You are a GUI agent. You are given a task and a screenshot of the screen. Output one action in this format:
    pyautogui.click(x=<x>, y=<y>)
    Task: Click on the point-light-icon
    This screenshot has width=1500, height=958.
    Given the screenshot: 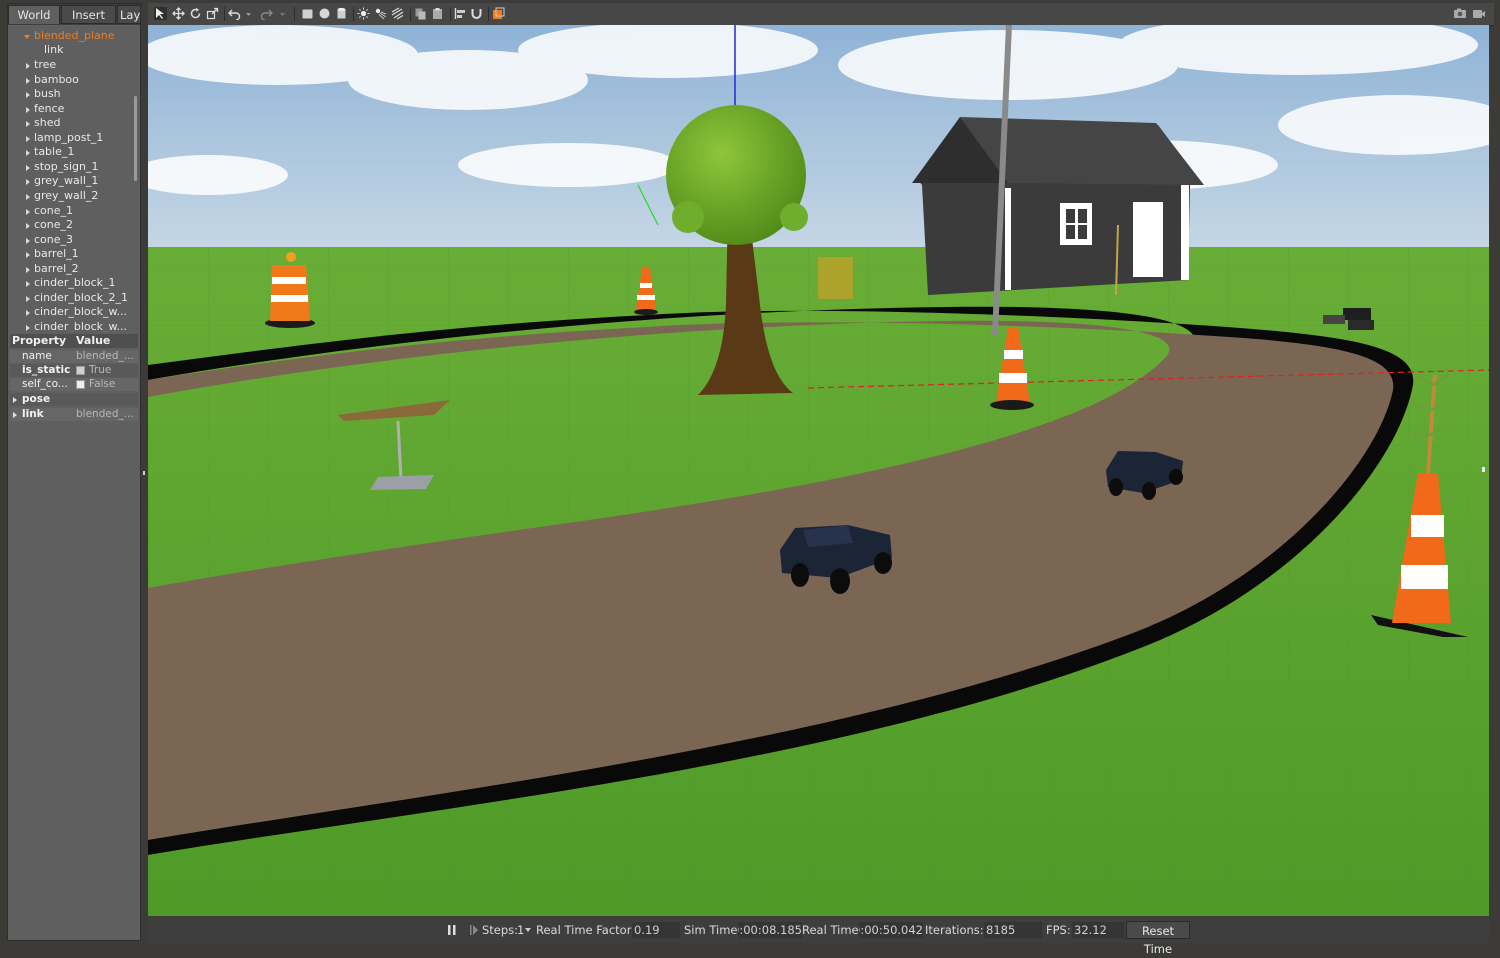 What is the action you would take?
    pyautogui.click(x=363, y=13)
    